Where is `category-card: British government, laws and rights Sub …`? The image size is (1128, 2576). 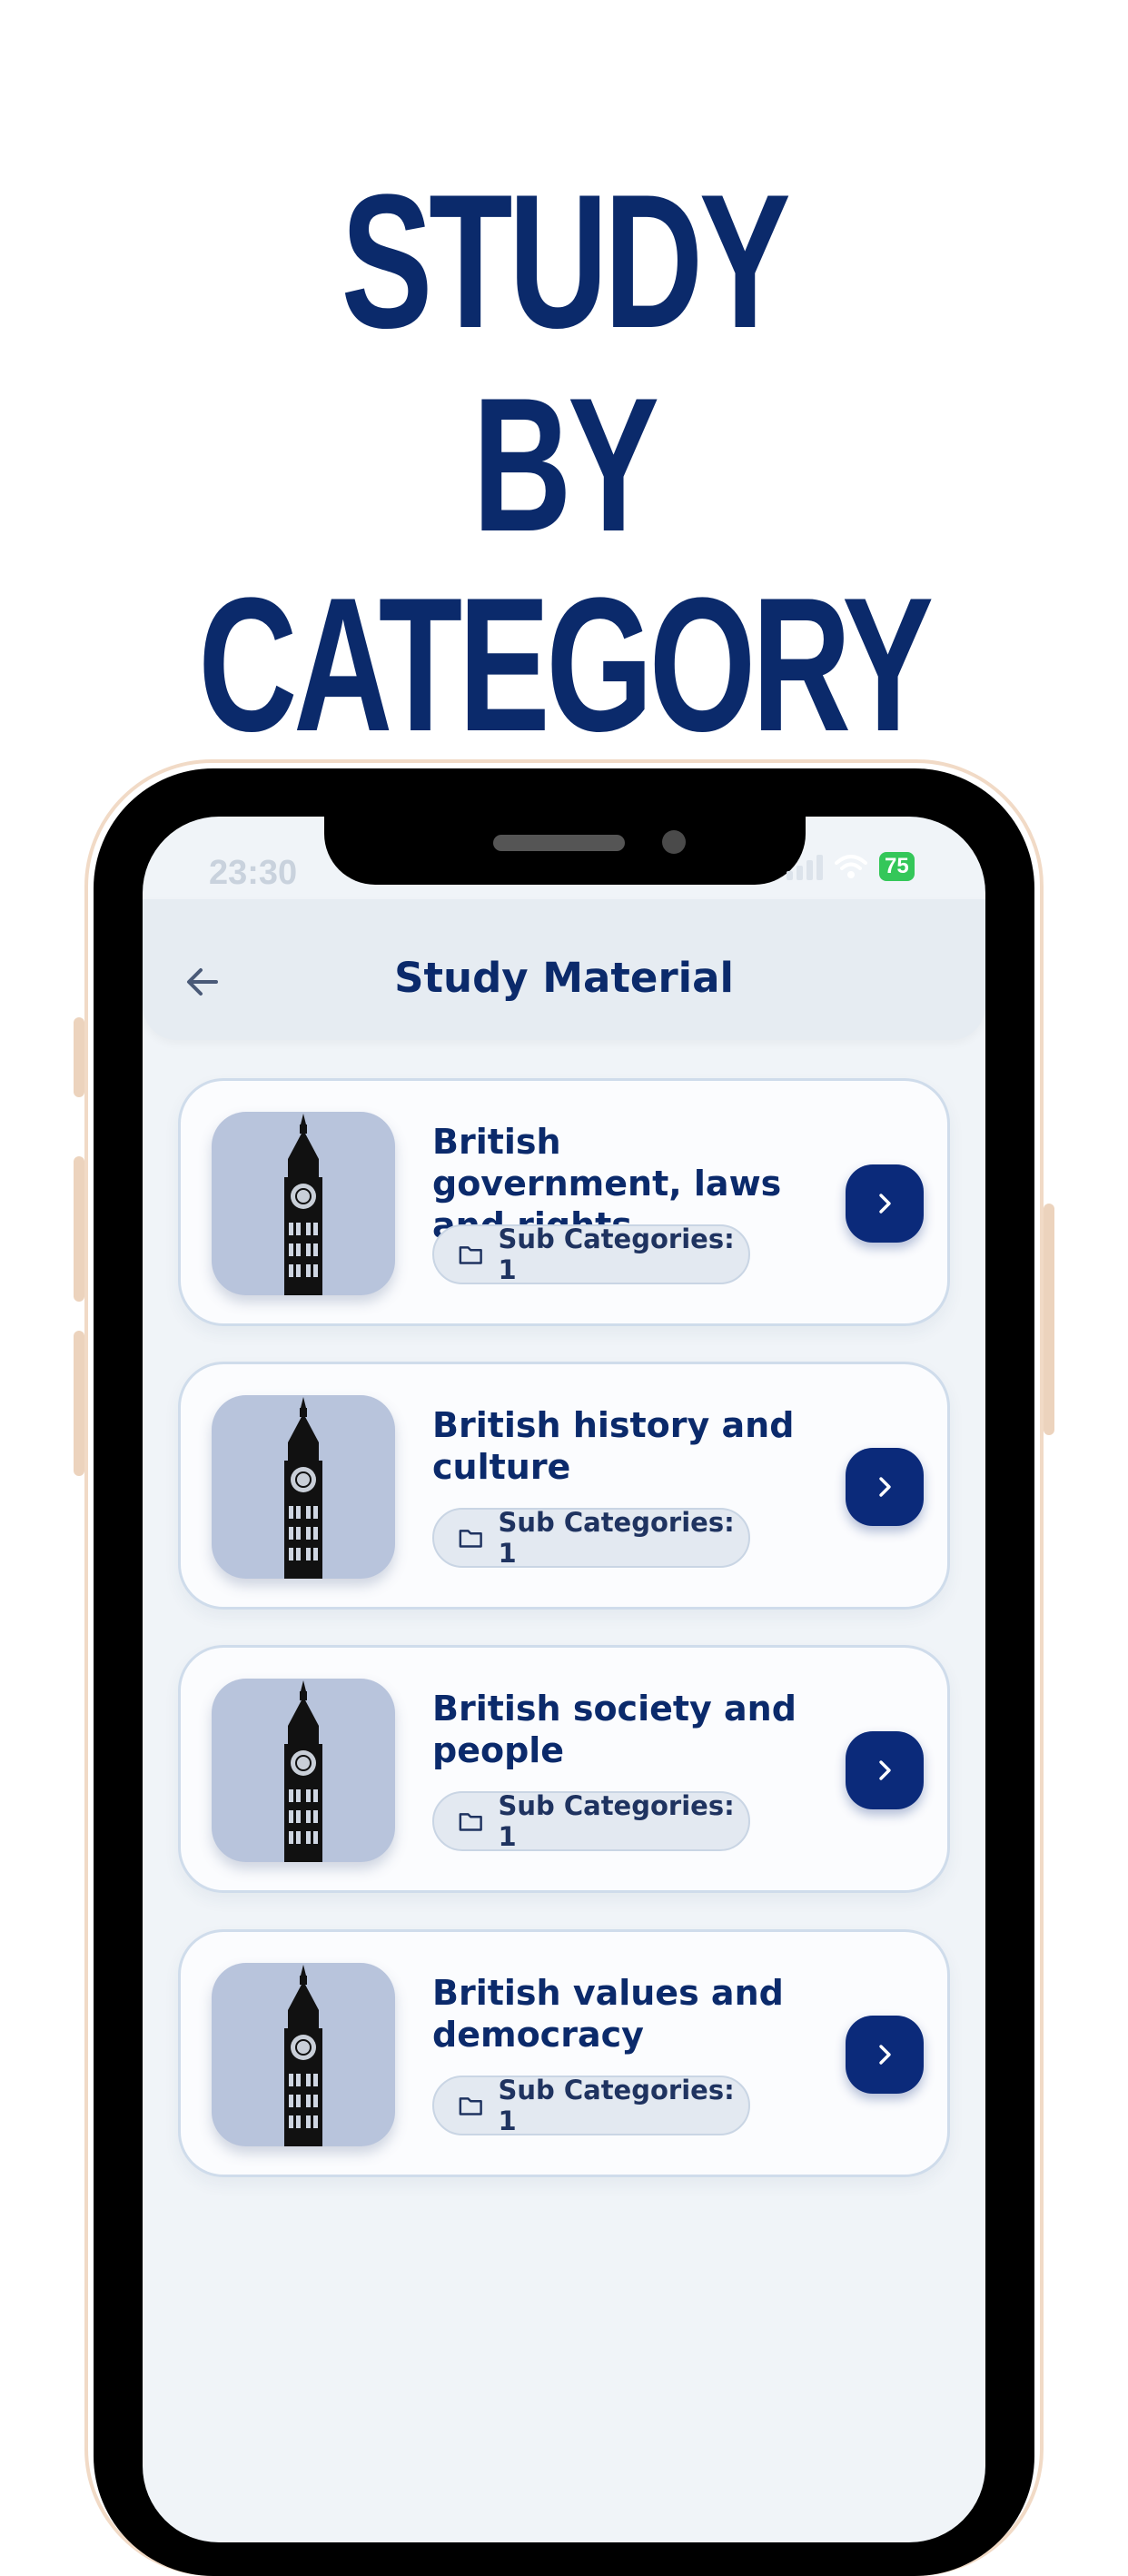
category-card: British government, laws and rights Sub … is located at coordinates (564, 1202).